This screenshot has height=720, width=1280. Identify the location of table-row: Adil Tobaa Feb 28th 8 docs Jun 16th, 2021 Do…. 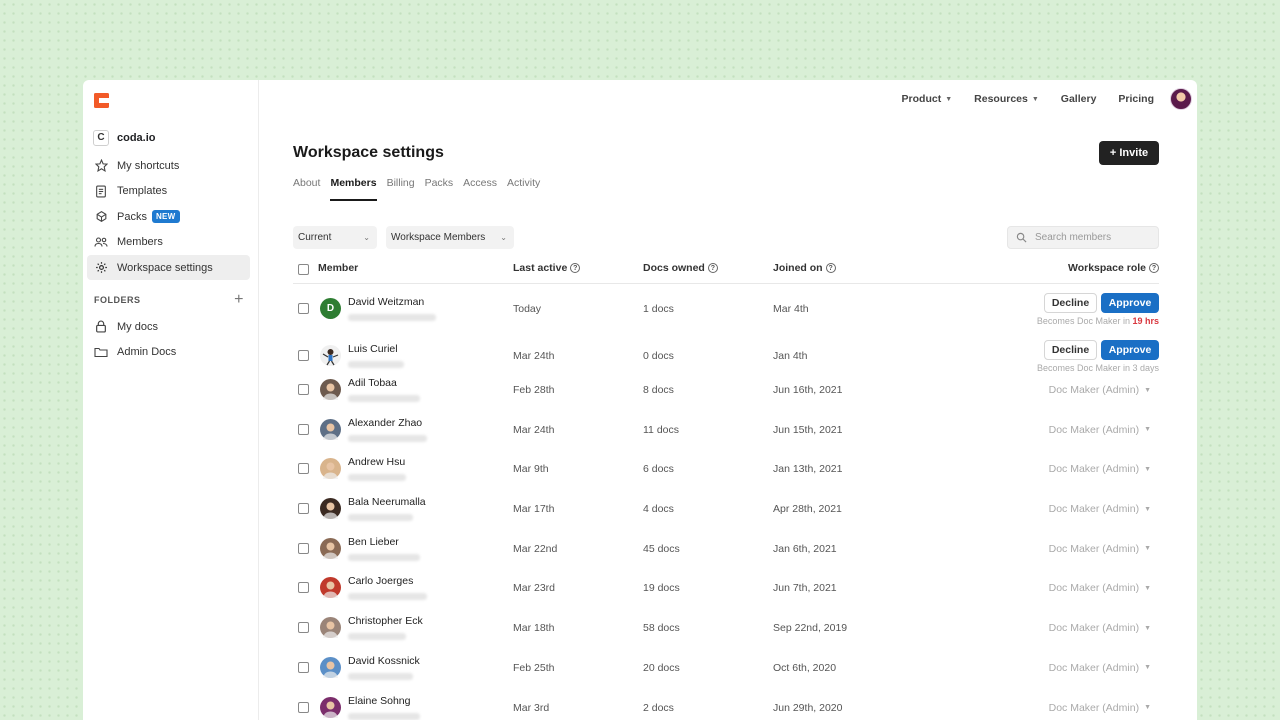
(726, 397).